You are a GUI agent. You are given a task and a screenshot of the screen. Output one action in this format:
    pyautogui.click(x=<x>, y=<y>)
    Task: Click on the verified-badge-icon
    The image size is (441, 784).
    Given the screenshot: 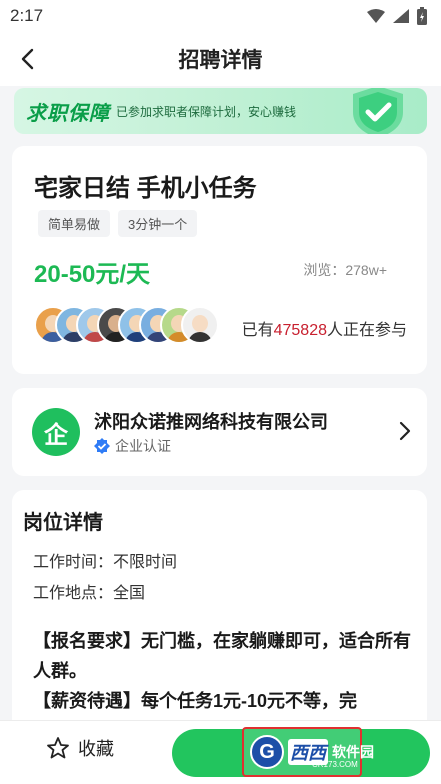 What is the action you would take?
    pyautogui.click(x=102, y=446)
    